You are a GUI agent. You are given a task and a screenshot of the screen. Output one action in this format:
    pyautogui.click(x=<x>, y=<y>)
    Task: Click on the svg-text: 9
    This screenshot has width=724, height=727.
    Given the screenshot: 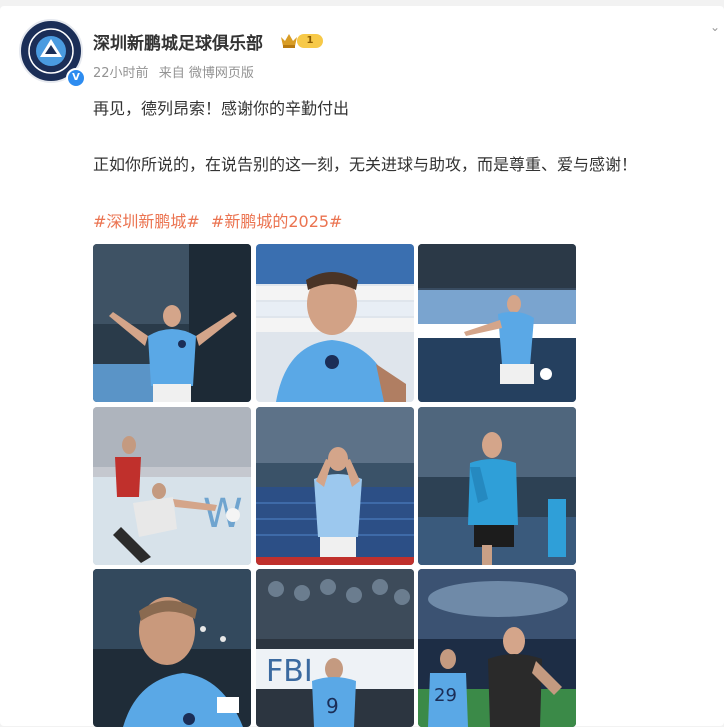 What is the action you would take?
    pyautogui.click(x=332, y=706)
    